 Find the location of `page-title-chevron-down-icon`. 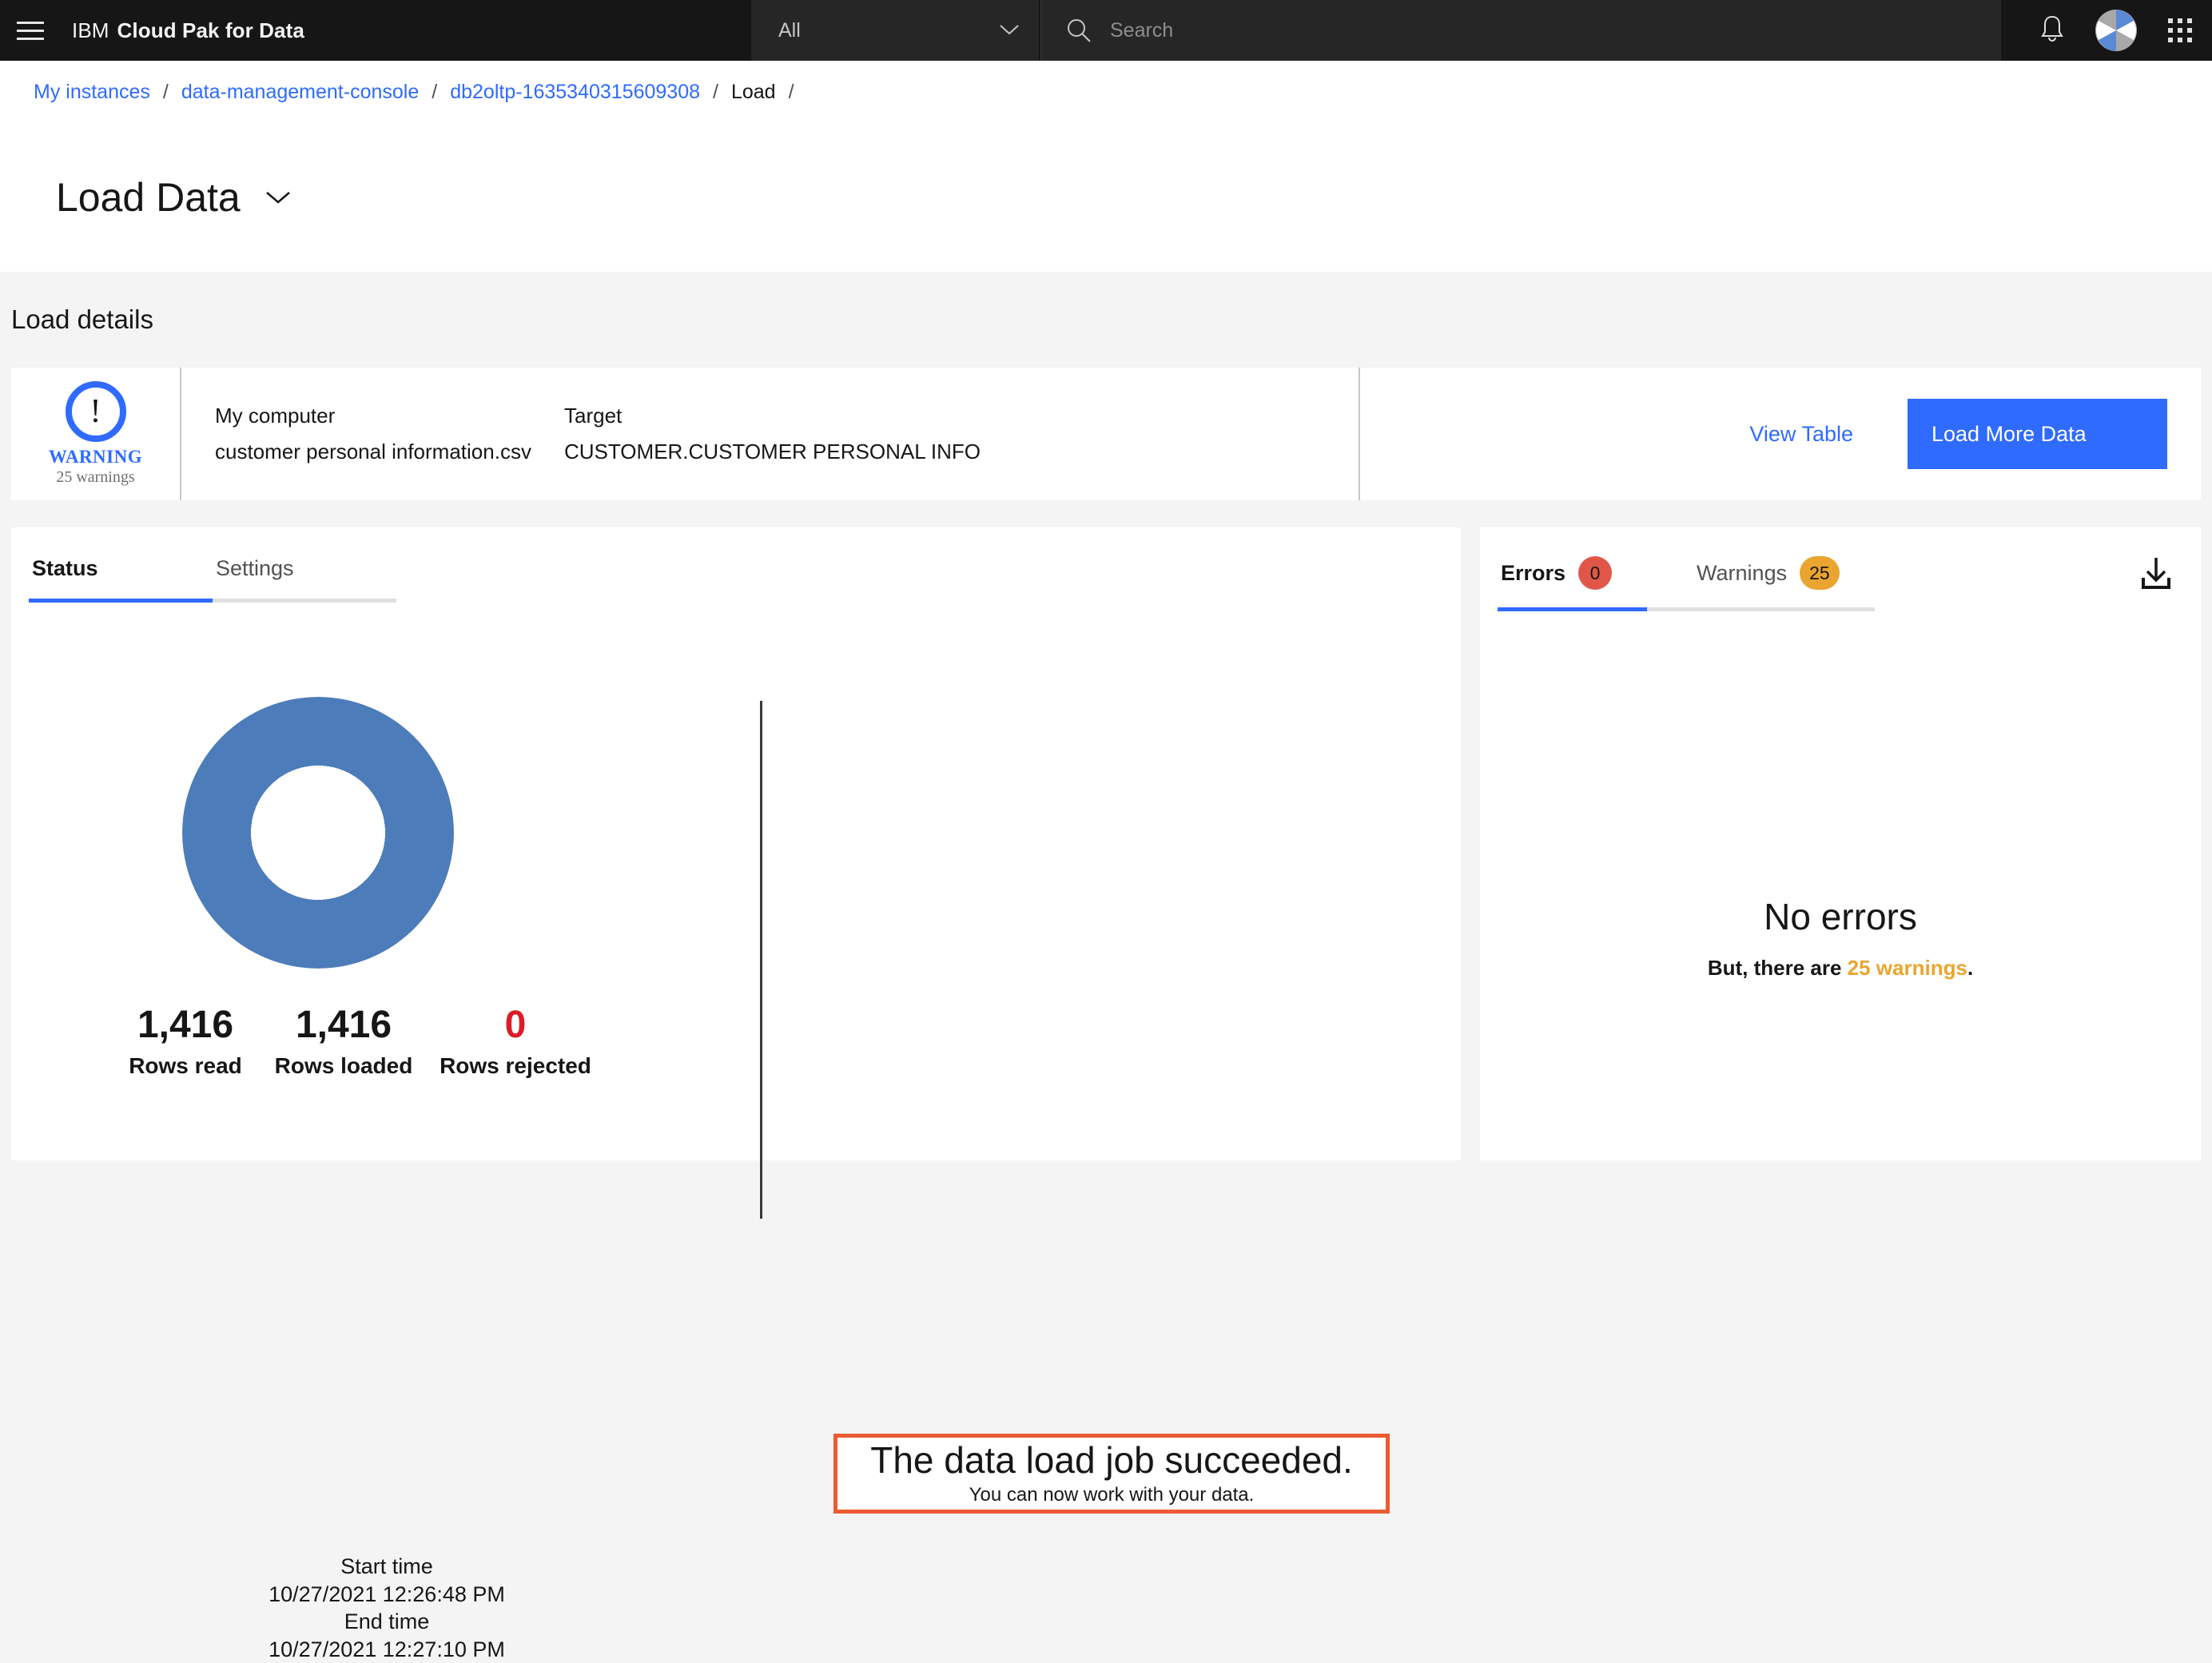

page-title-chevron-down-icon is located at coordinates (278, 197).